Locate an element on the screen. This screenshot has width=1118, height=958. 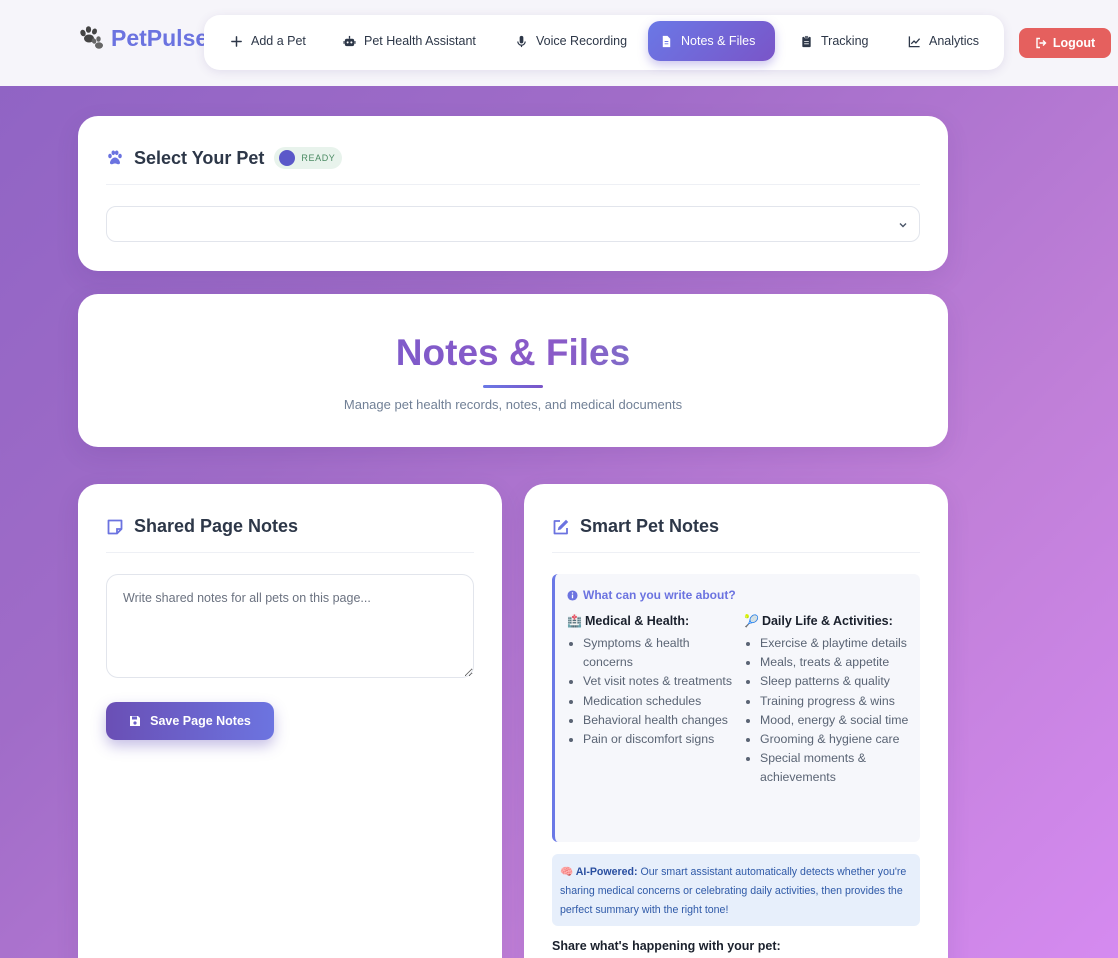
file-icon is located at coordinates (666, 41).